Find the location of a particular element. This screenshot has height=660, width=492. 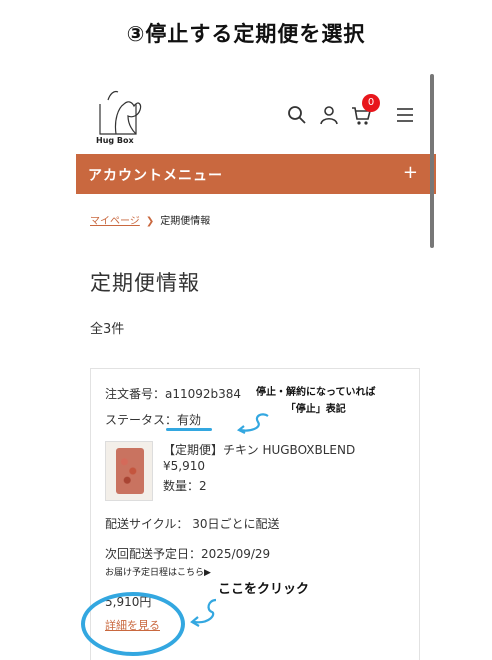

product-quantity: 数量：2 is located at coordinates (185, 486).